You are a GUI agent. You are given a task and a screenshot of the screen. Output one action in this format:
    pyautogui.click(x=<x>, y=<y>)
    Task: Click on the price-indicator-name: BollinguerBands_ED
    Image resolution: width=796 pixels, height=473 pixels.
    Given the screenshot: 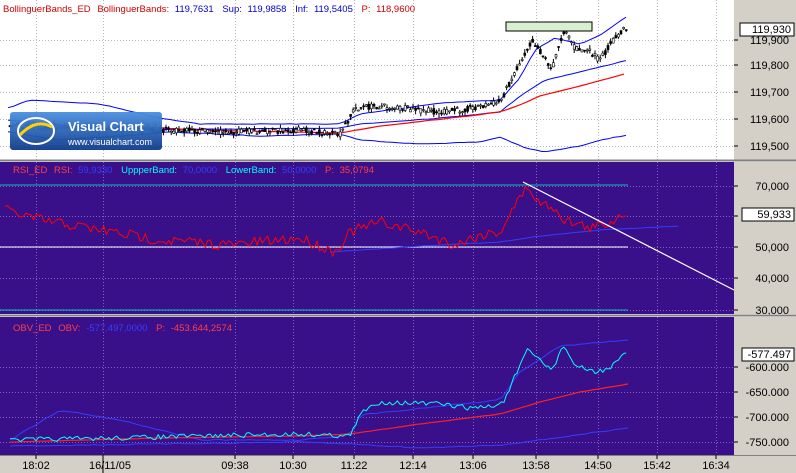 What is the action you would take?
    pyautogui.click(x=47, y=9)
    